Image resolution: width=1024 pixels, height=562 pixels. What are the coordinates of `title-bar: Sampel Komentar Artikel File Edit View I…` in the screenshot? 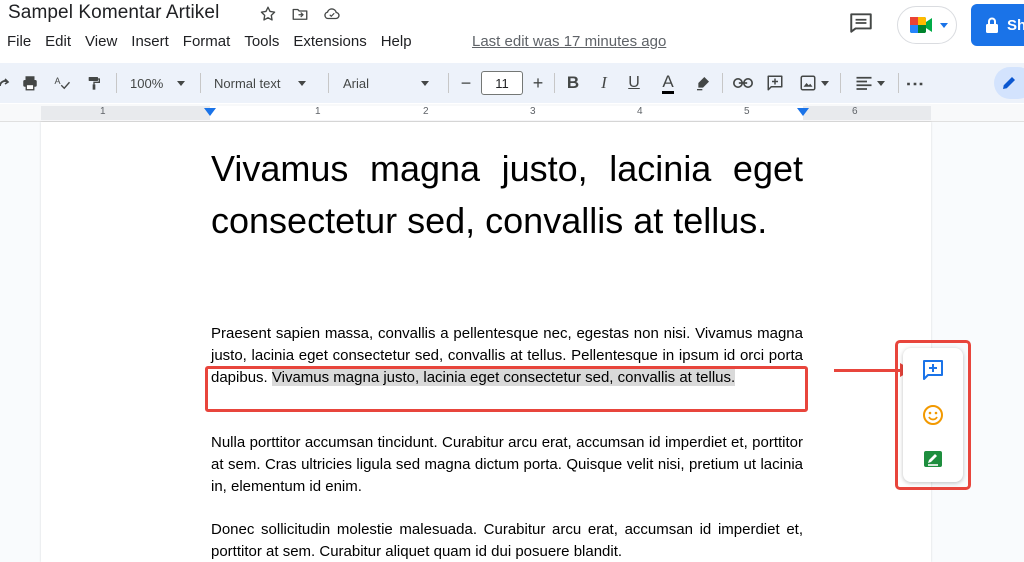 It's located at (512, 30).